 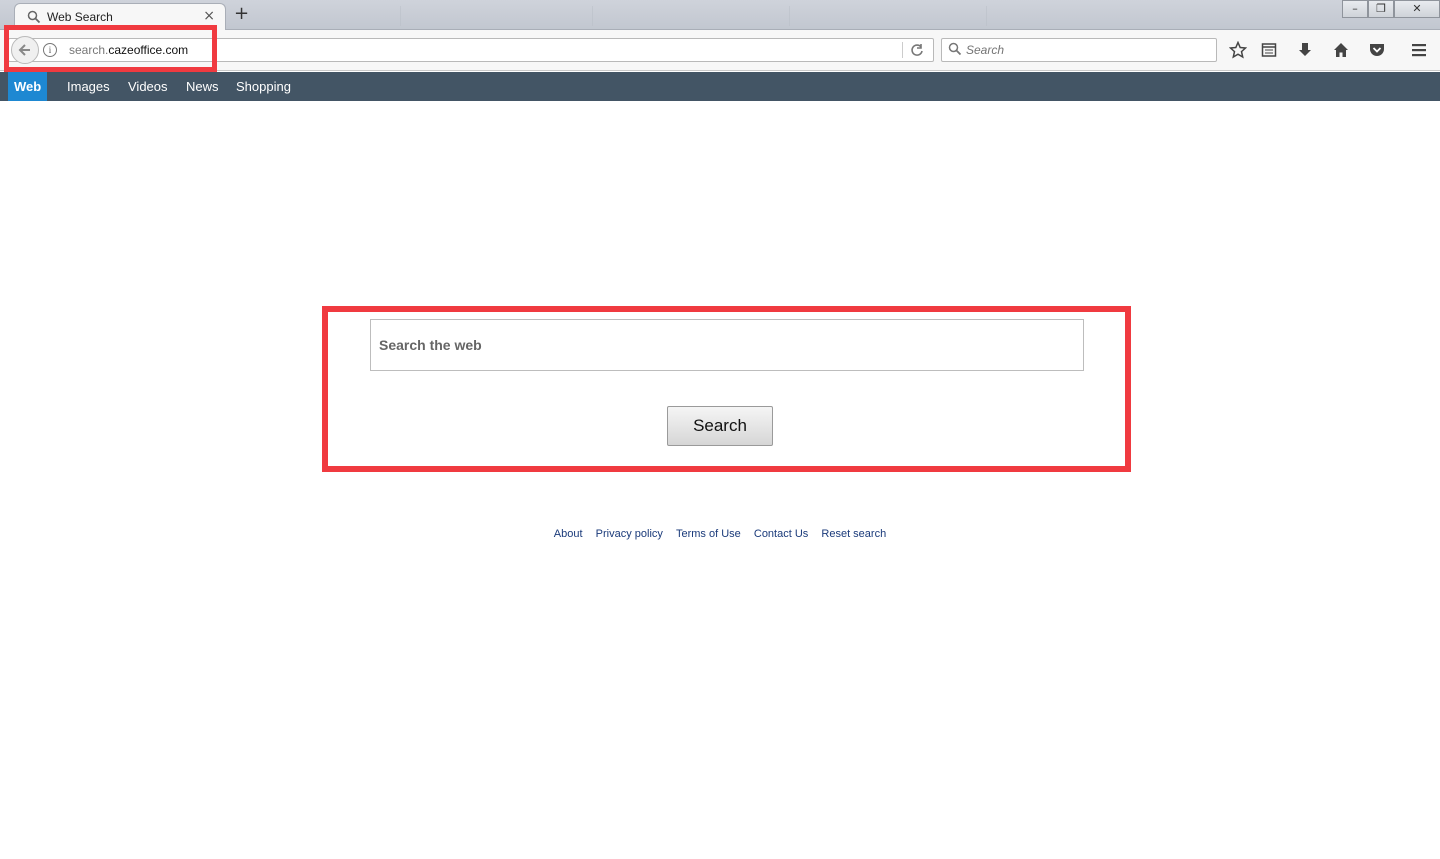 What do you see at coordinates (720, 86) in the screenshot?
I see `site-navigation: Web Images Videos News Shopping` at bounding box center [720, 86].